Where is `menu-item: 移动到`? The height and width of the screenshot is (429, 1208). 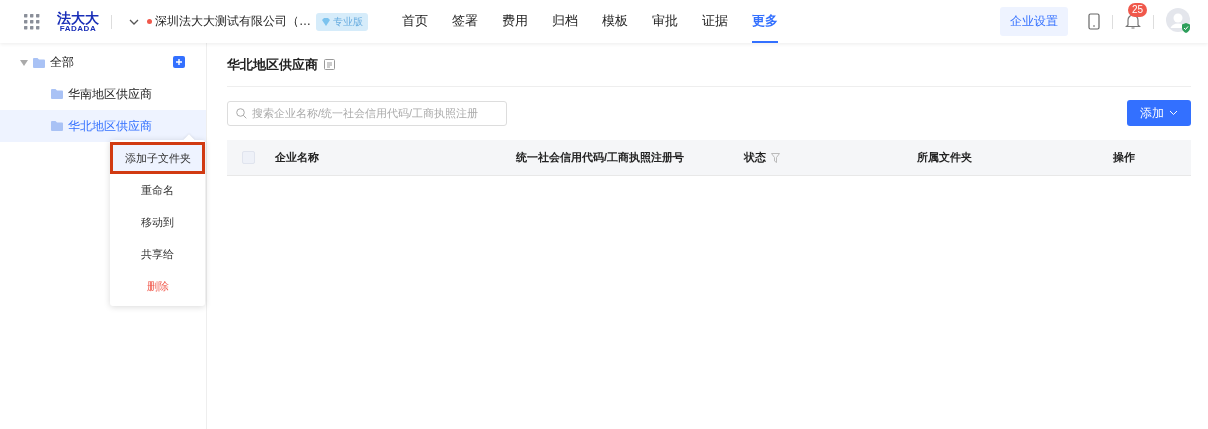 menu-item: 移动到 is located at coordinates (157, 222).